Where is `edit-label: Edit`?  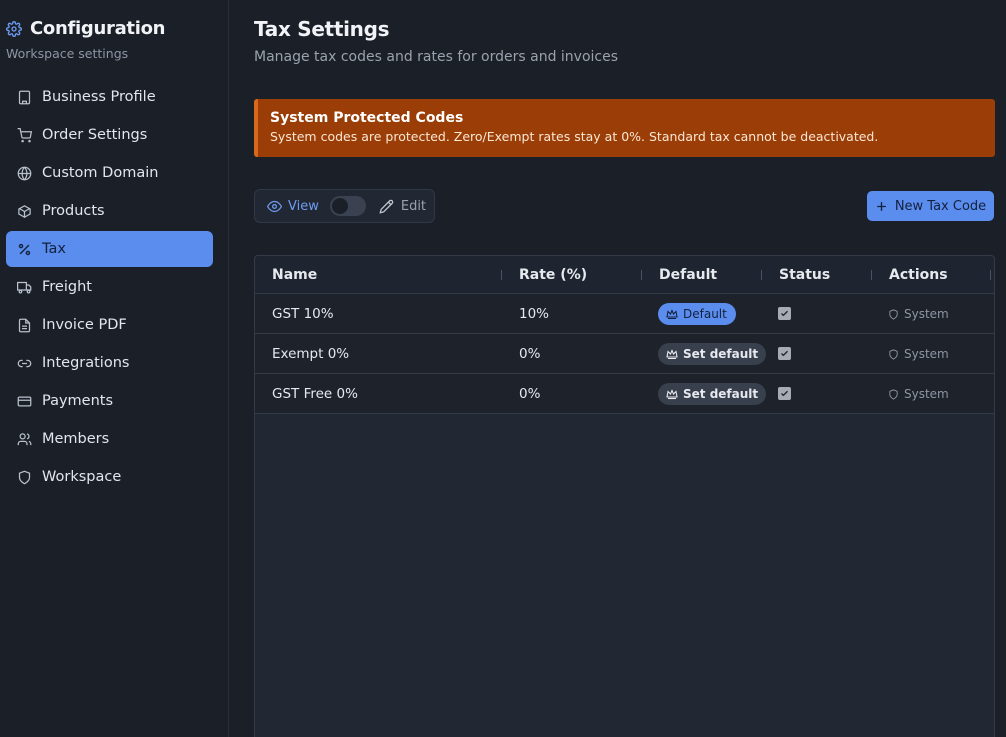 edit-label: Edit is located at coordinates (413, 206).